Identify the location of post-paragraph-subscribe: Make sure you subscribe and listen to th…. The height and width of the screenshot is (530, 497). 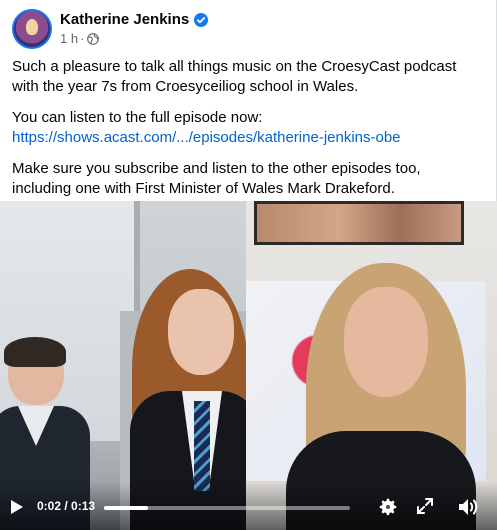
(216, 178).